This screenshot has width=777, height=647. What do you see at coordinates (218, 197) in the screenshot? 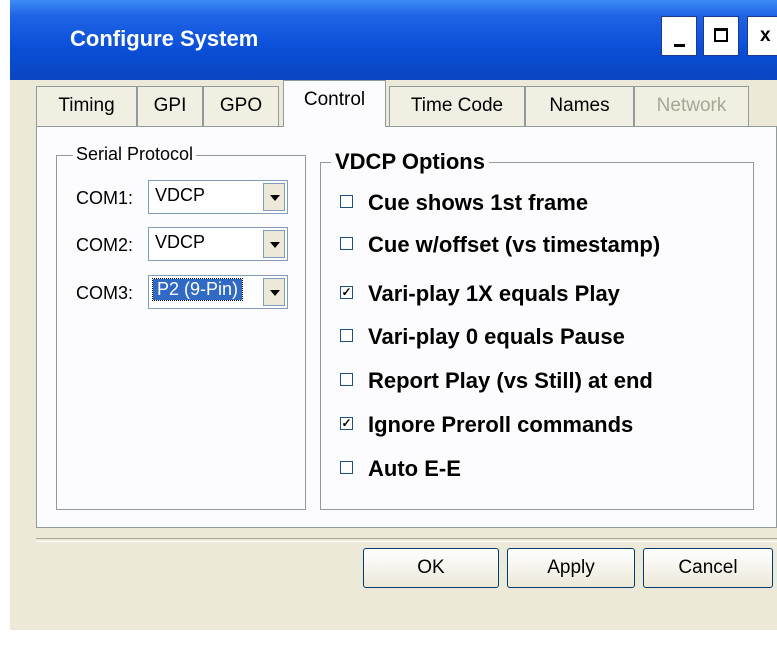
I see `com1-select: VDCP` at bounding box center [218, 197].